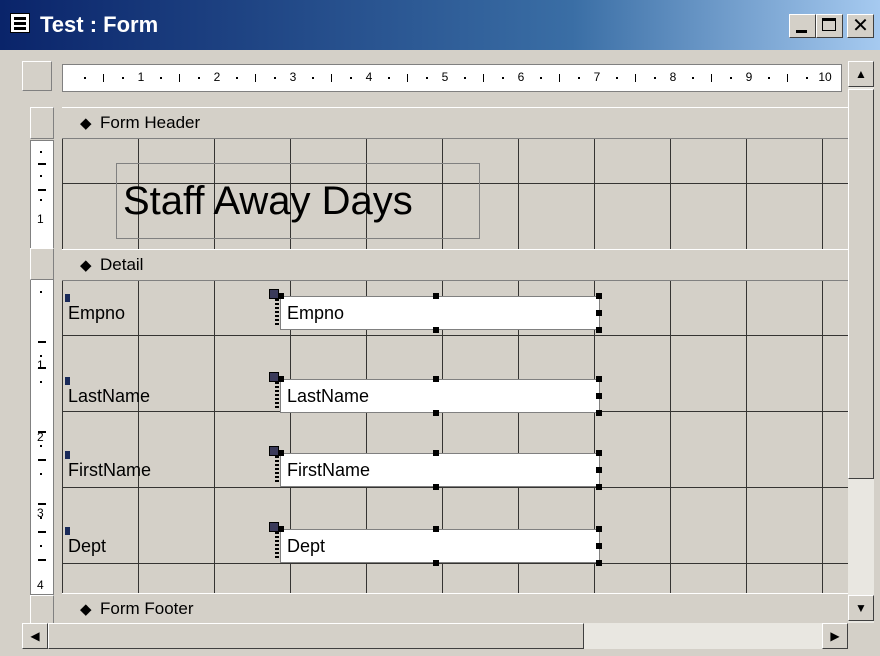 The width and height of the screenshot is (880, 656). Describe the element at coordinates (435, 544) in the screenshot. I see `dept-textbox: Dept` at that location.